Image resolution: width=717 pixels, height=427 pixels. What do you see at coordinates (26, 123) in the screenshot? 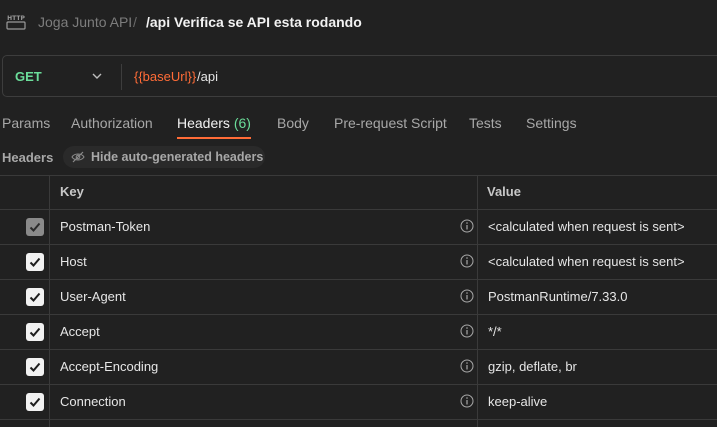
I see `tab-params: Params` at bounding box center [26, 123].